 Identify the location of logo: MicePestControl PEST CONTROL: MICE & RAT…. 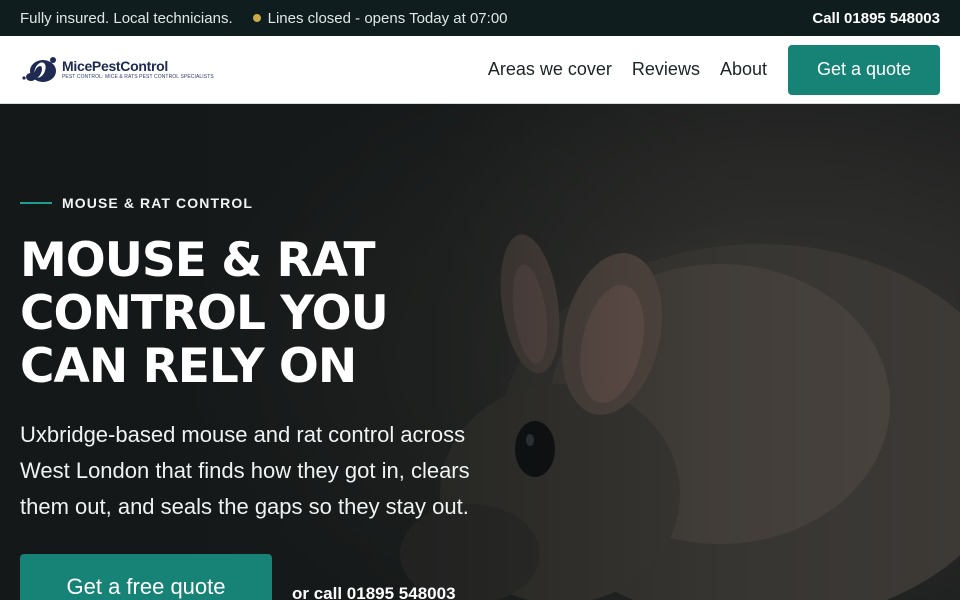
(117, 70).